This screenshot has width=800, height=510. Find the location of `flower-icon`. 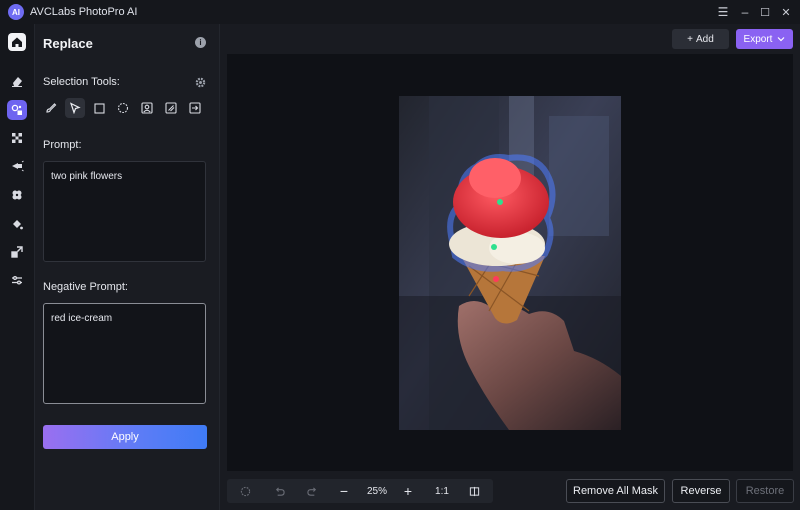

flower-icon is located at coordinates (17, 195).